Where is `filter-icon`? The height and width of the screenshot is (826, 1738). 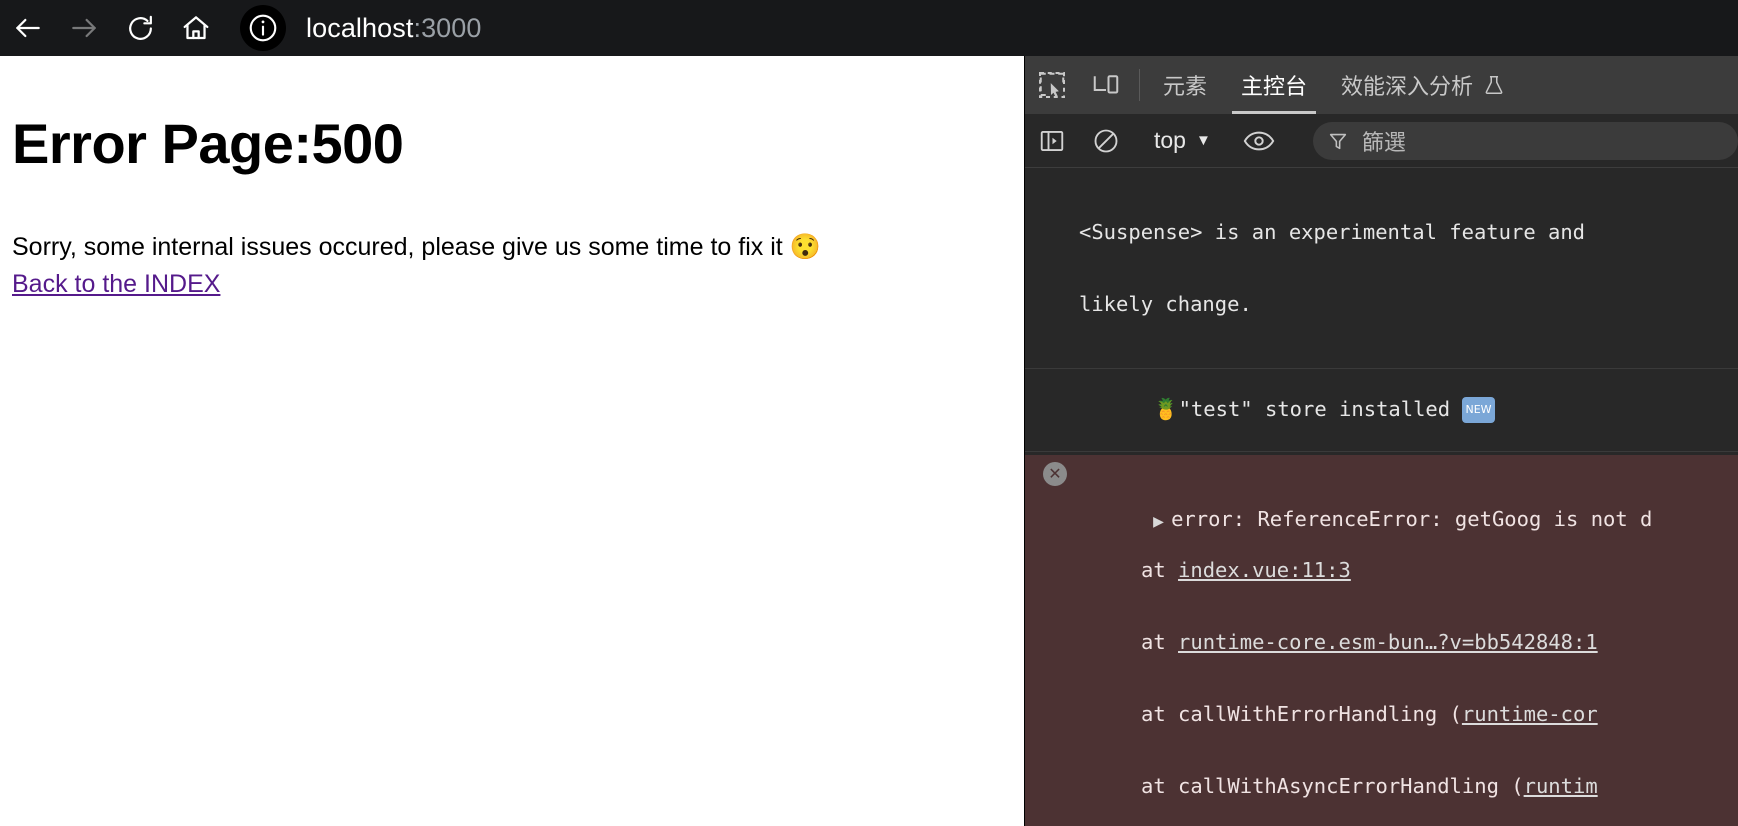 filter-icon is located at coordinates (1337, 141).